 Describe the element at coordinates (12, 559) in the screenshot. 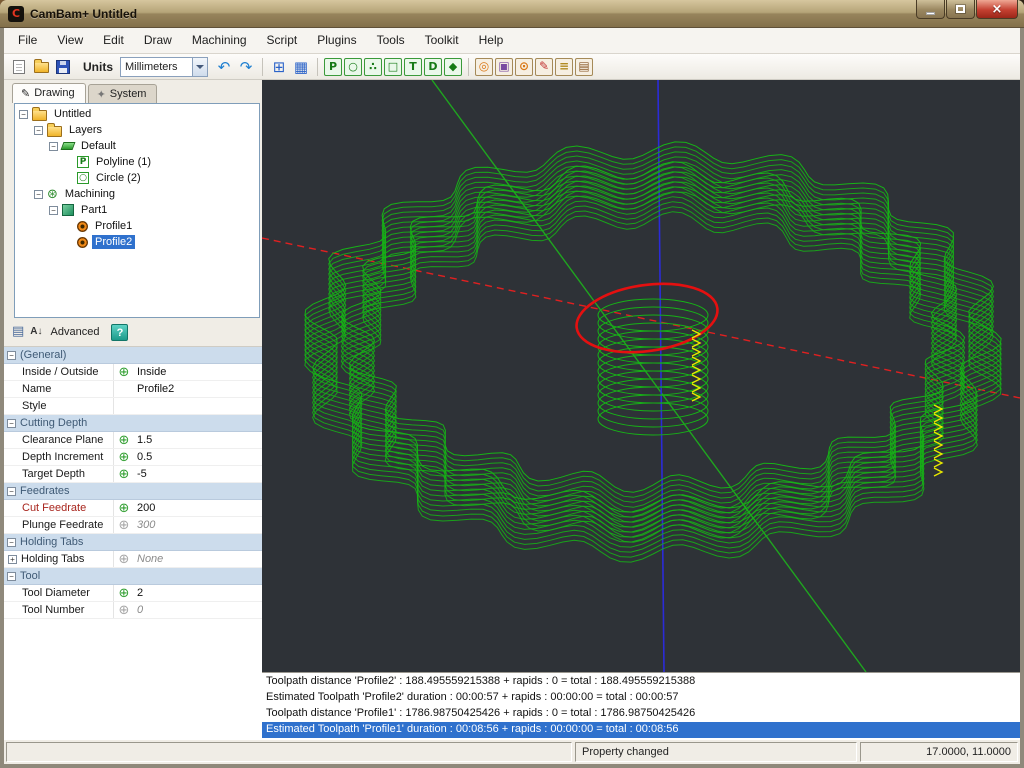

I see `prop-expander: +` at that location.